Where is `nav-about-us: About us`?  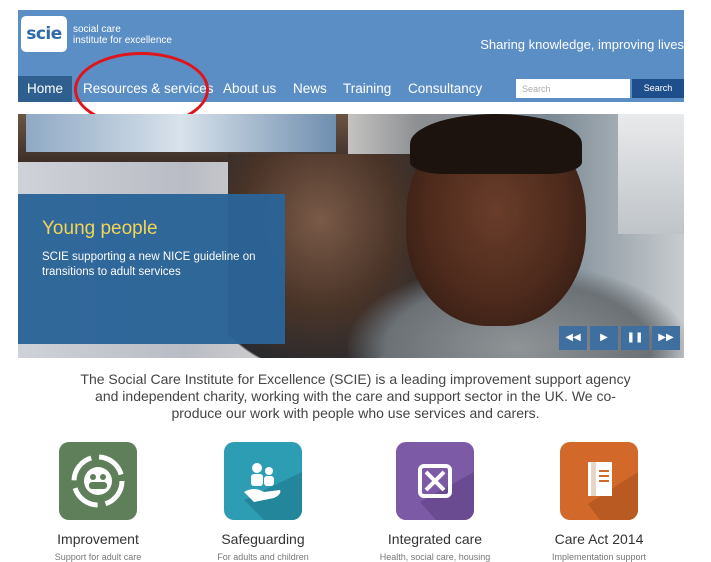 nav-about-us: About us is located at coordinates (249, 89).